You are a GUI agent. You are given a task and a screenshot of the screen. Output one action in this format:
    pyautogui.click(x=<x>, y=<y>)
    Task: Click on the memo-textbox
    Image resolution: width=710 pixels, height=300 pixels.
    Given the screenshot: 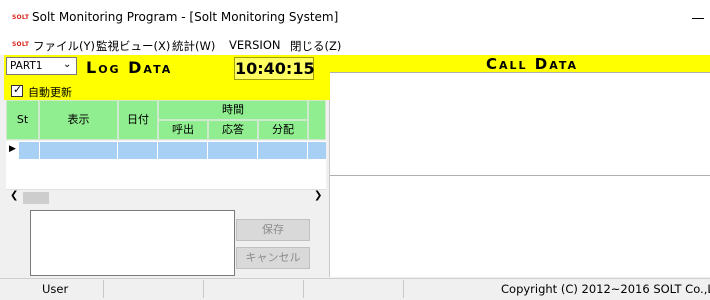 What is the action you would take?
    pyautogui.click(x=132, y=243)
    